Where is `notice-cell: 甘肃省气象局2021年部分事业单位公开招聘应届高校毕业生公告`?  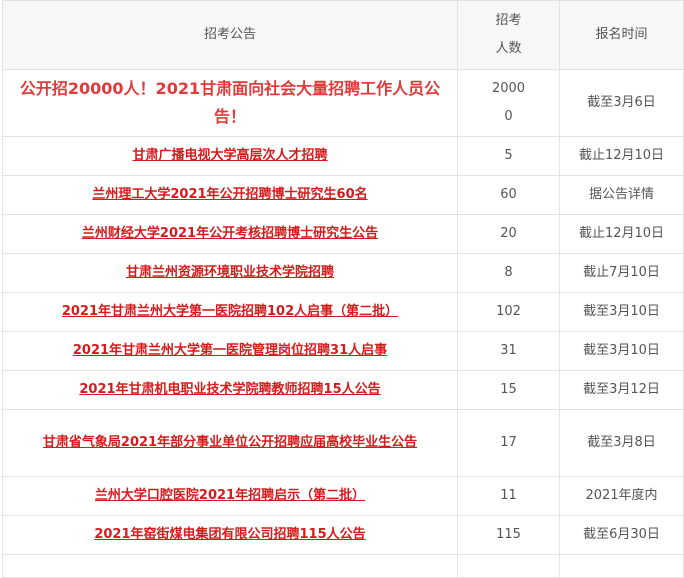
notice-cell: 甘肃省气象局2021年部分事业单位公开招聘应届高校毕业生公告 is located at coordinates (230, 443).